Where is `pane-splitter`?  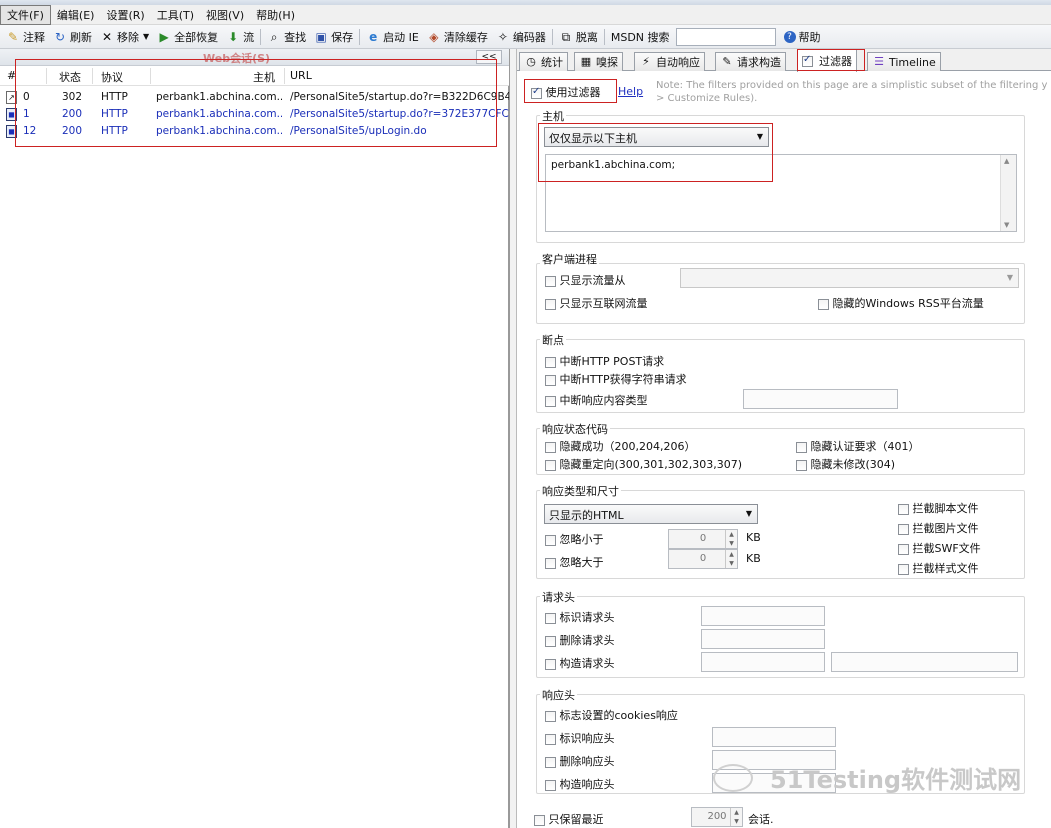
pane-splitter is located at coordinates (513, 438).